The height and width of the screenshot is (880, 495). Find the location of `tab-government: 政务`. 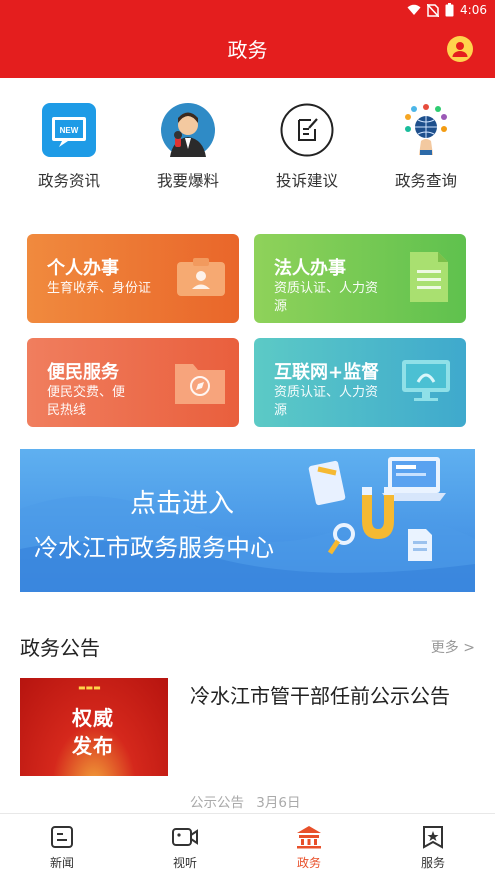

tab-government: 政务 is located at coordinates (309, 847).